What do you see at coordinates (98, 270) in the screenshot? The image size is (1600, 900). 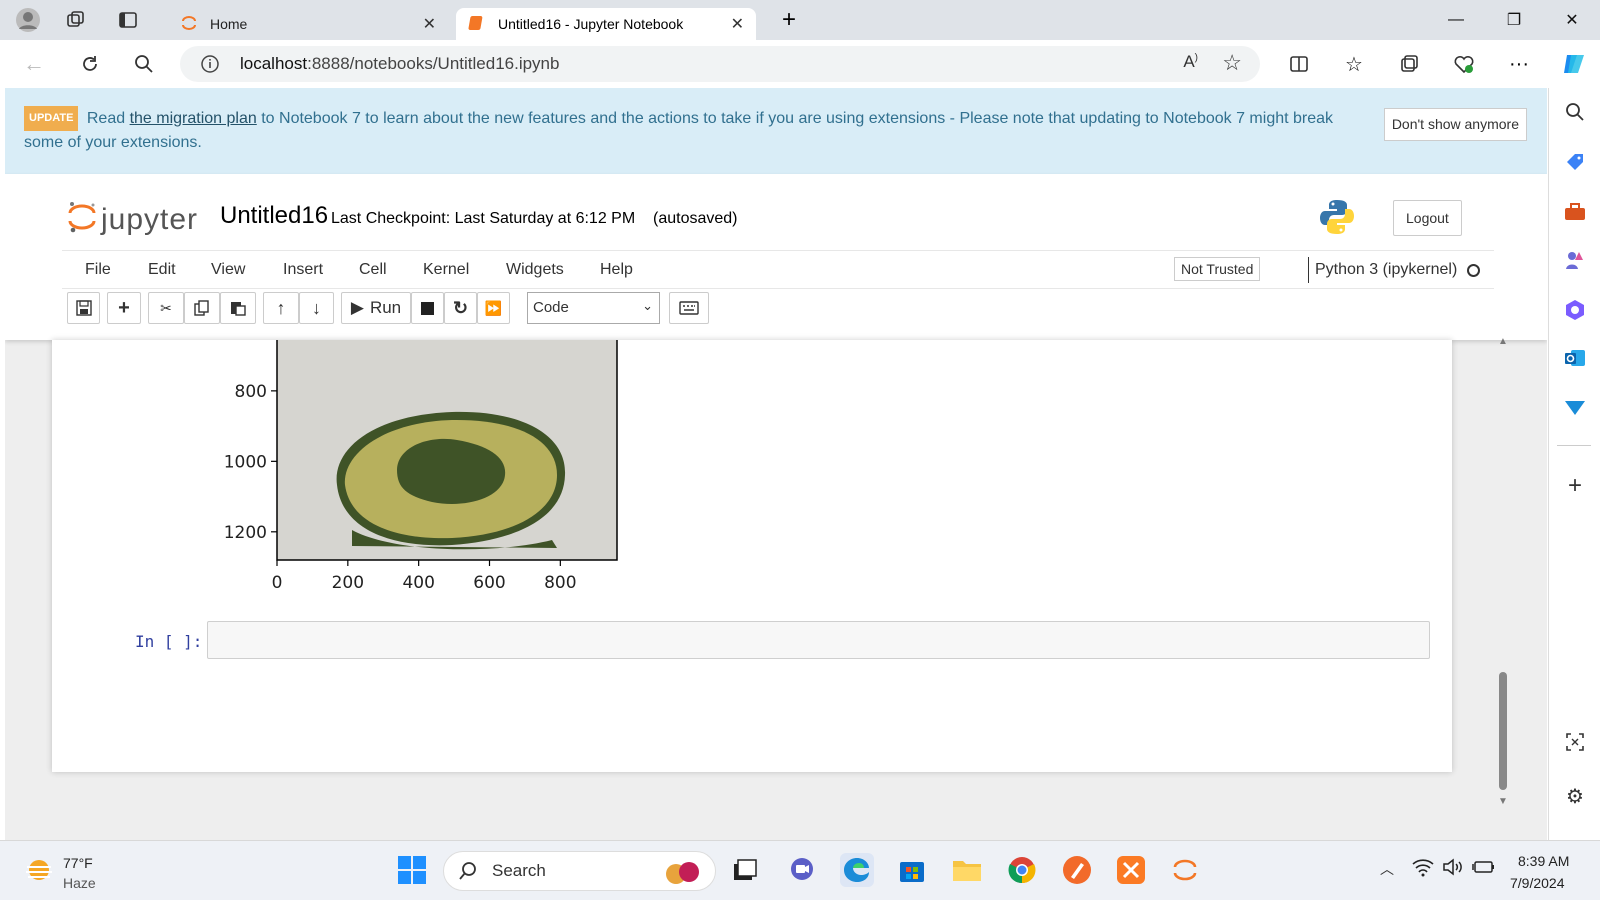 I see `menu-file: File` at bounding box center [98, 270].